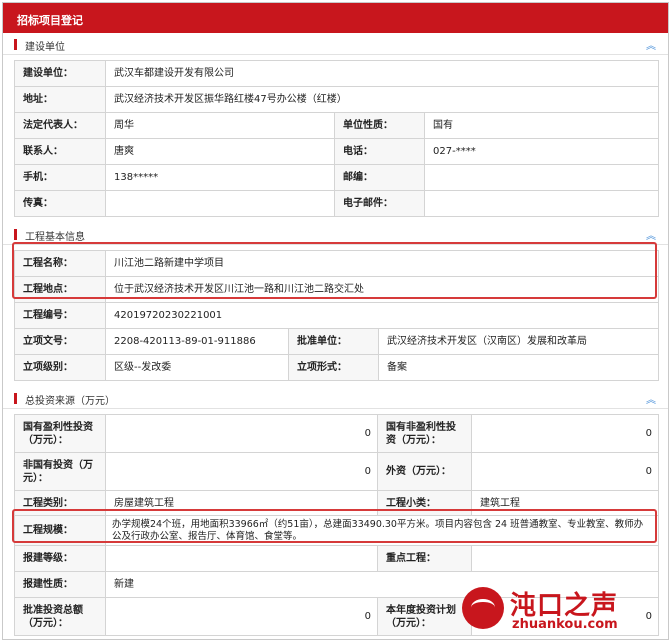 The height and width of the screenshot is (642, 671). What do you see at coordinates (60, 73) in the screenshot?
I see `field-label: 建设单位：` at bounding box center [60, 73].